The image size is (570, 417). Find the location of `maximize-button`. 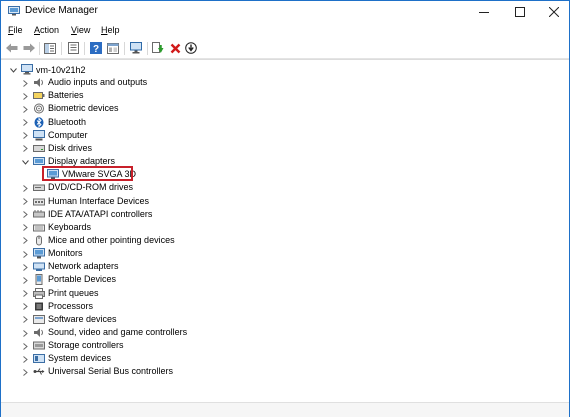

maximize-button is located at coordinates (520, 12).